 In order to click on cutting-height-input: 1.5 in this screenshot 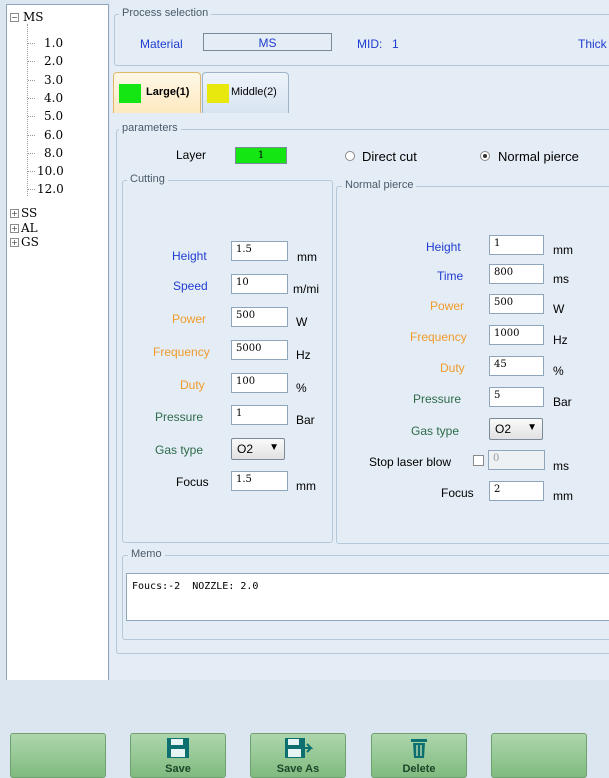, I will do `click(259, 251)`.